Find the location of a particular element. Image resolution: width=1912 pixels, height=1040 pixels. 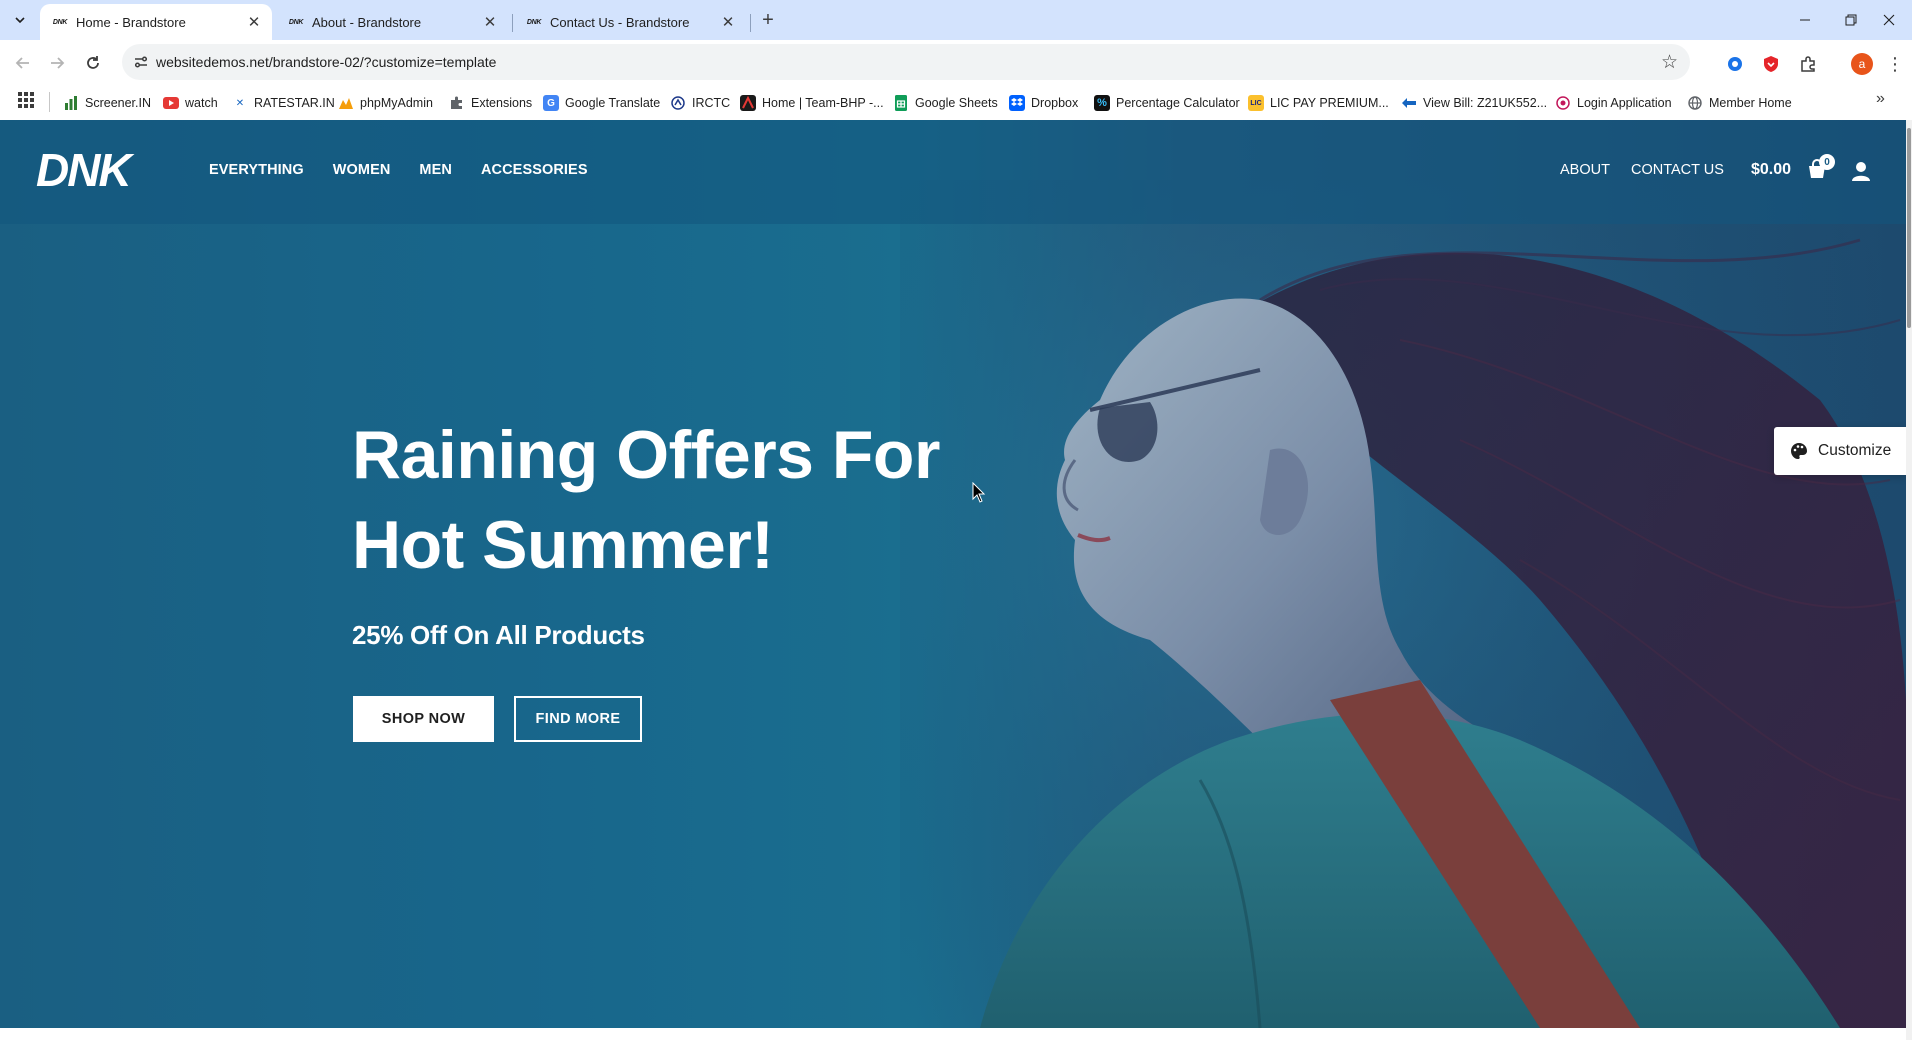

bookmark-label: watch is located at coordinates (201, 103).